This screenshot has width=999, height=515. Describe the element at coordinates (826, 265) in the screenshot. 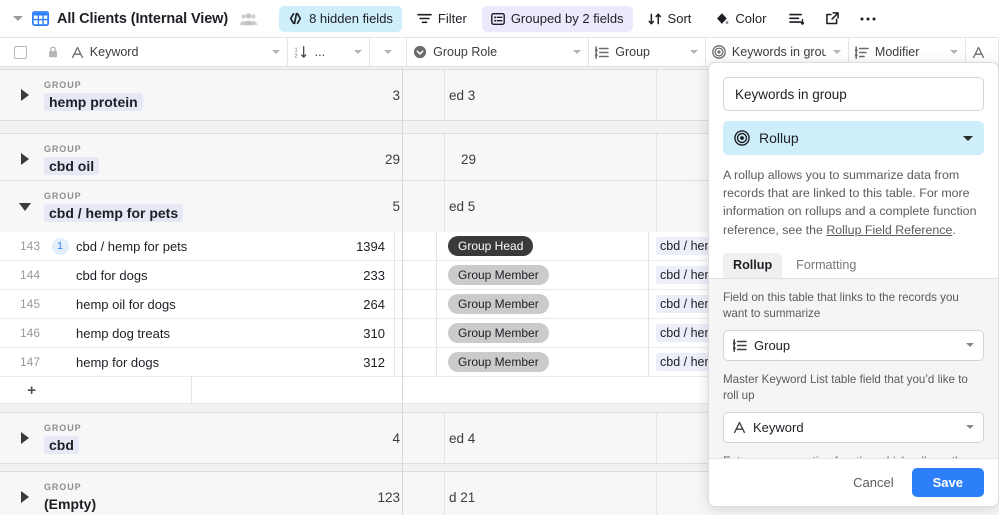

I see `tab-formatting: Formatting` at that location.